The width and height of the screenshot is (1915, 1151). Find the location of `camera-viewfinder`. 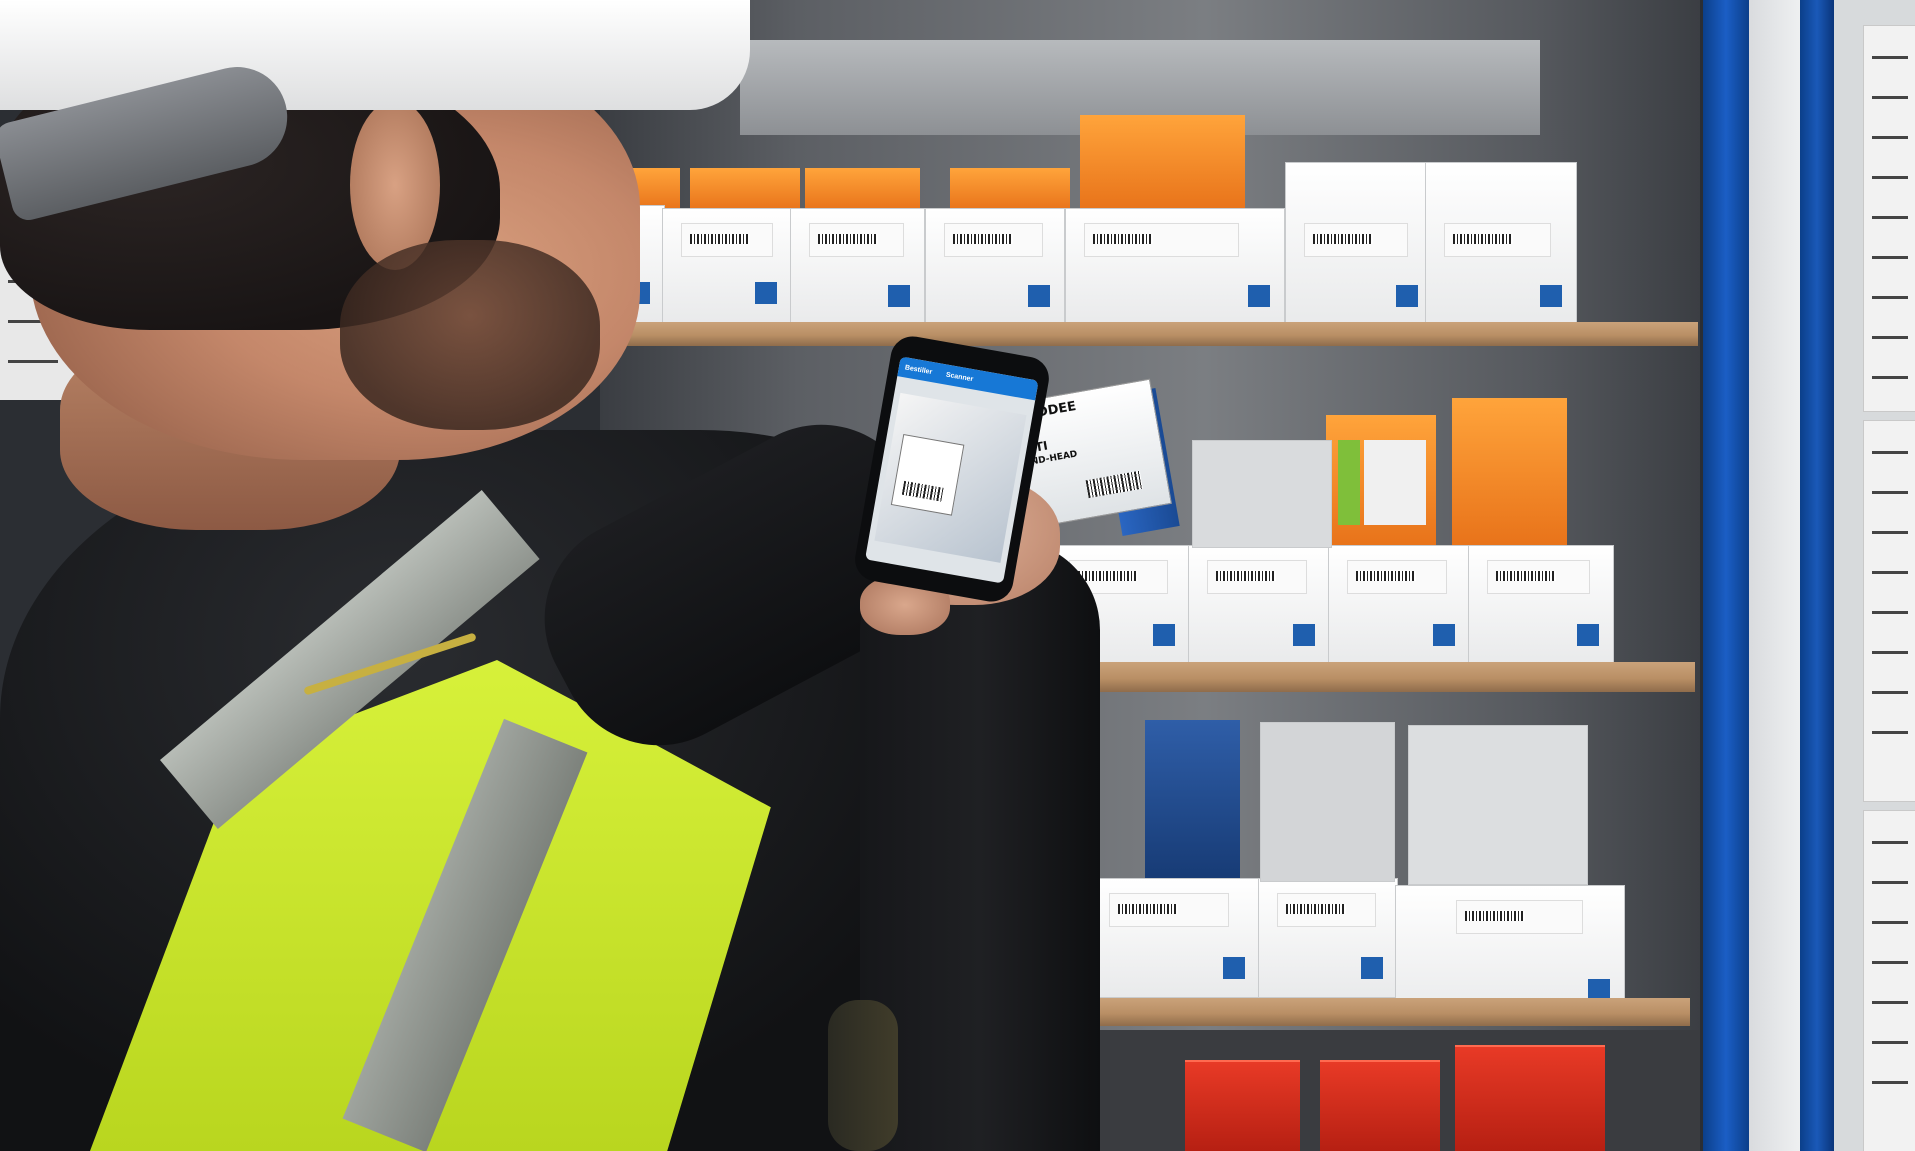

camera-viewfinder is located at coordinates (950, 477).